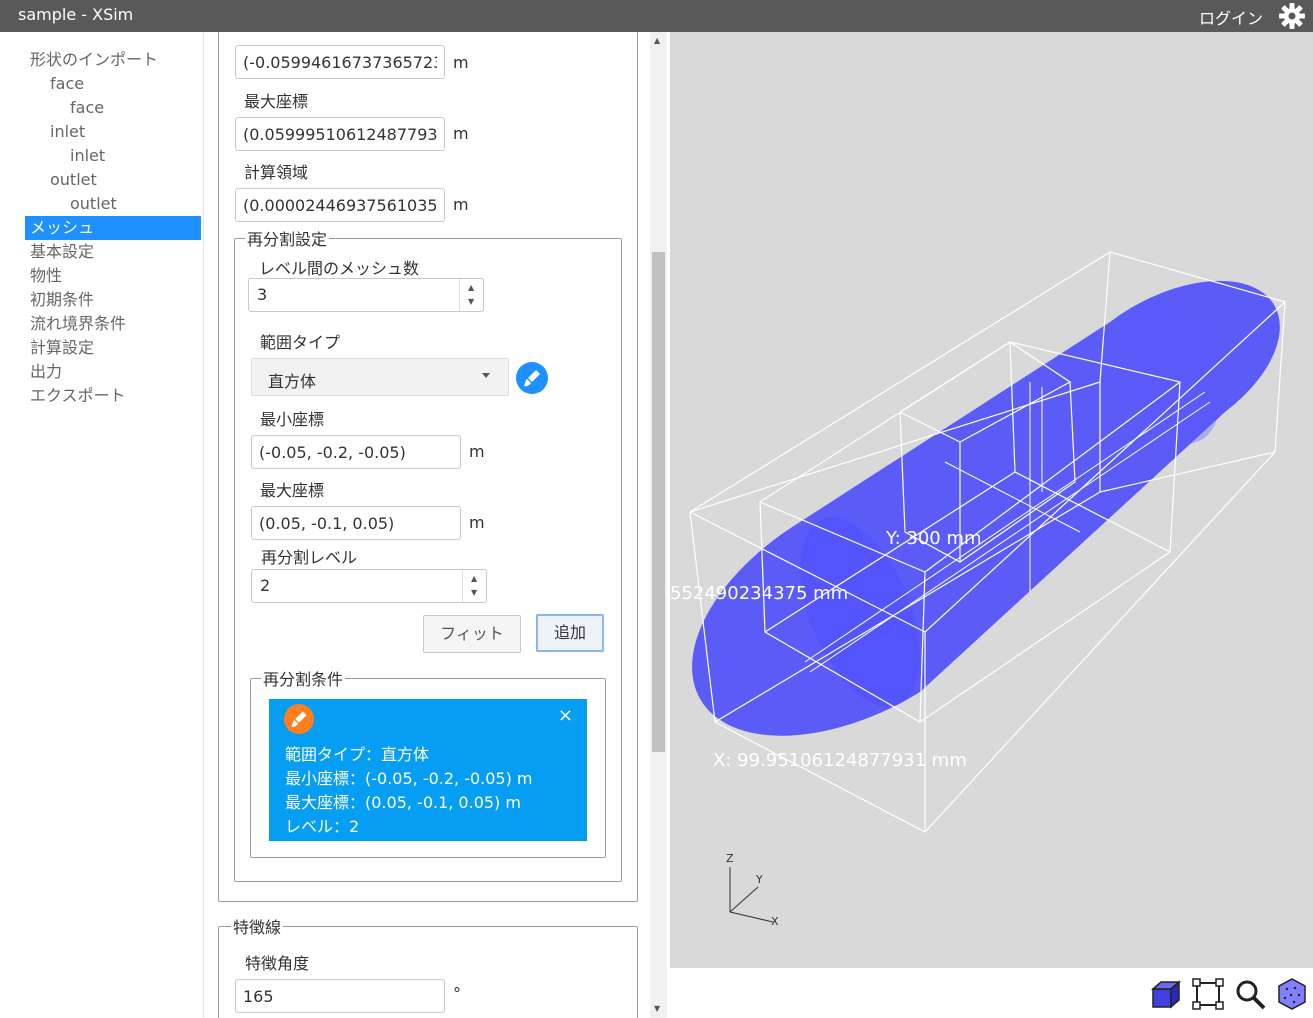 The width and height of the screenshot is (1313, 1018). I want to click on condition-level: レベル：2, so click(322, 826).